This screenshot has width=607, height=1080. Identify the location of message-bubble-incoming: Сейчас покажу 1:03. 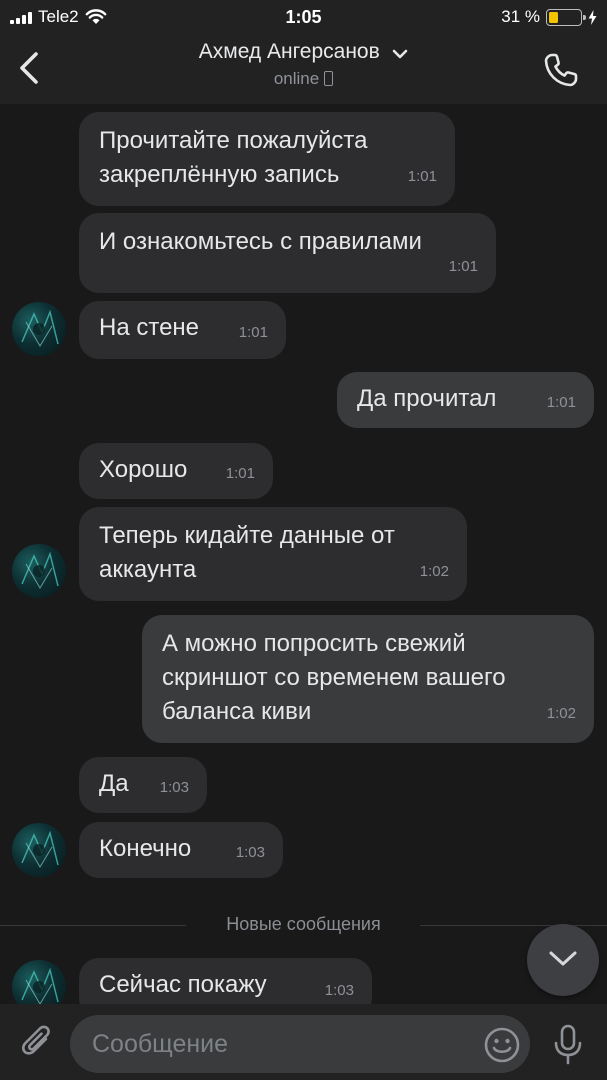
(225, 981).